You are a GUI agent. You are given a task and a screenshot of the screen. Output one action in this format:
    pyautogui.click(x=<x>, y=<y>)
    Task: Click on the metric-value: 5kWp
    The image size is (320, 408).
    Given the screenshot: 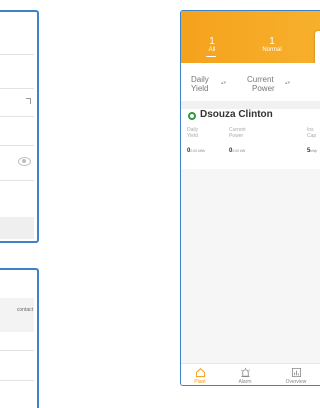 What is the action you would take?
    pyautogui.click(x=312, y=151)
    